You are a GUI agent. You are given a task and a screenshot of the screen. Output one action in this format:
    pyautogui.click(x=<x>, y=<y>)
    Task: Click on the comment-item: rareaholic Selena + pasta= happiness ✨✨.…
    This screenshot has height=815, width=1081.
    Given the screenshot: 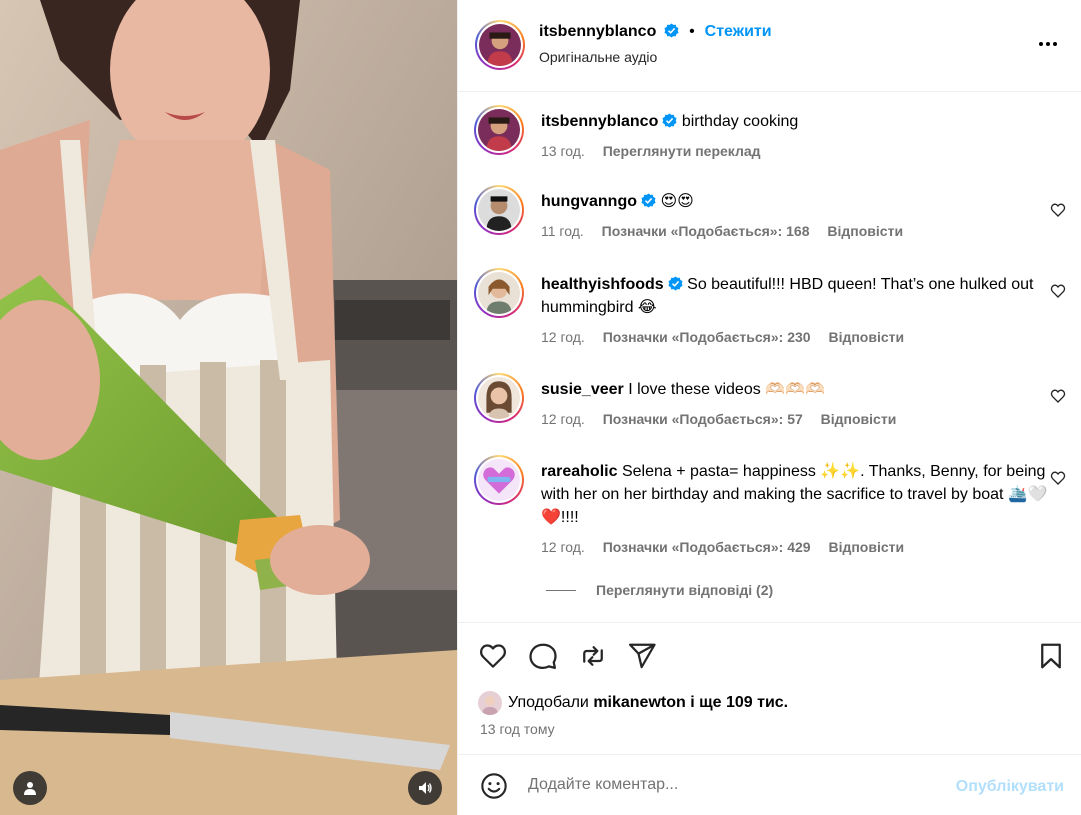 What is the action you would take?
    pyautogui.click(x=774, y=510)
    